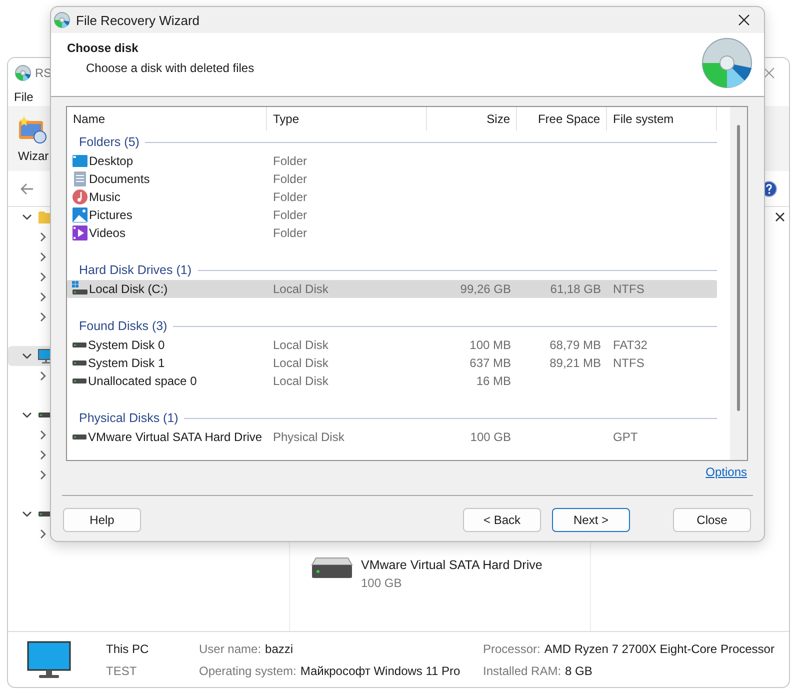  What do you see at coordinates (625, 437) in the screenshot?
I see `file-system: GPT` at bounding box center [625, 437].